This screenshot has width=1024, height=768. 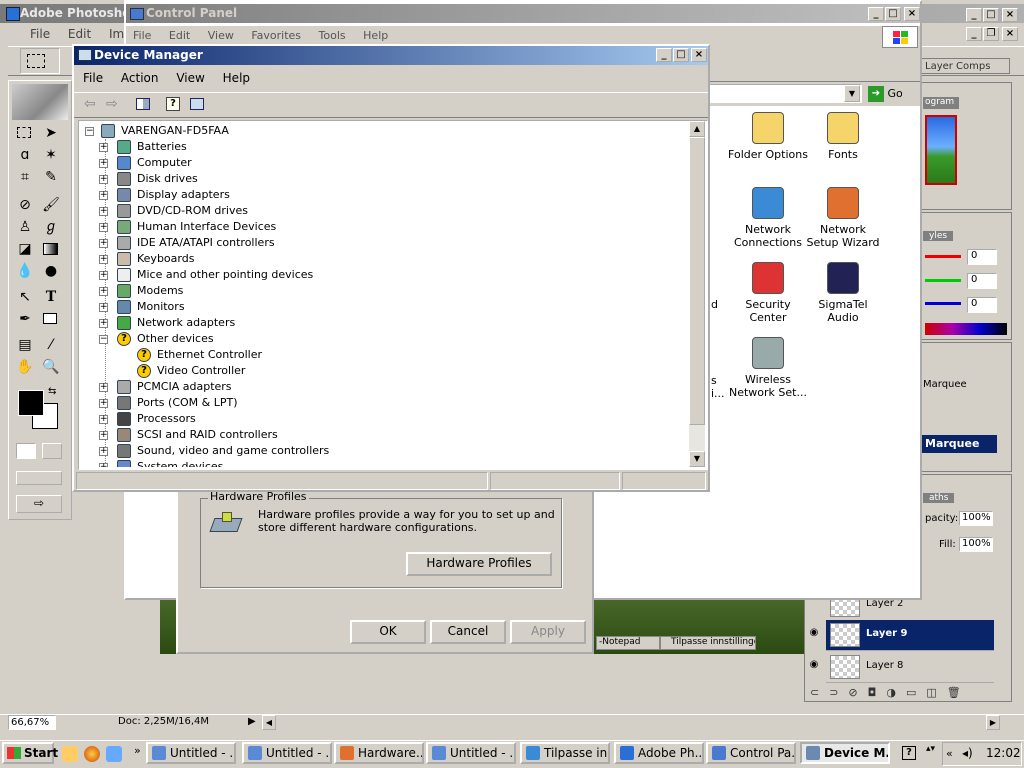 I want to click on tray-language-icon: ▴▾, so click(x=930, y=749).